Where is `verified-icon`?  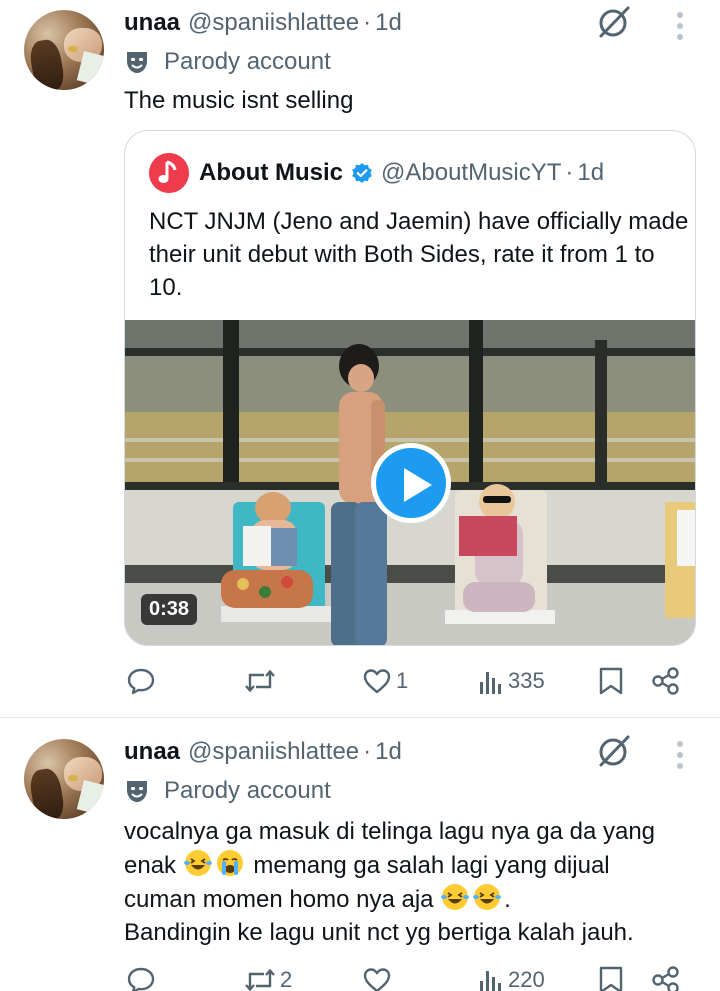 verified-icon is located at coordinates (362, 173).